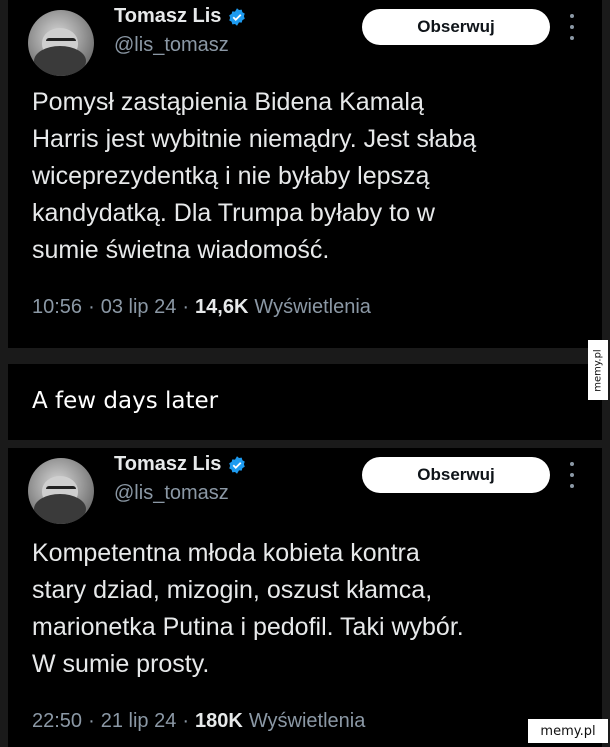 Image resolution: width=610 pixels, height=747 pixels. Describe the element at coordinates (568, 731) in the screenshot. I see `watermark-corner: memy.pl` at that location.